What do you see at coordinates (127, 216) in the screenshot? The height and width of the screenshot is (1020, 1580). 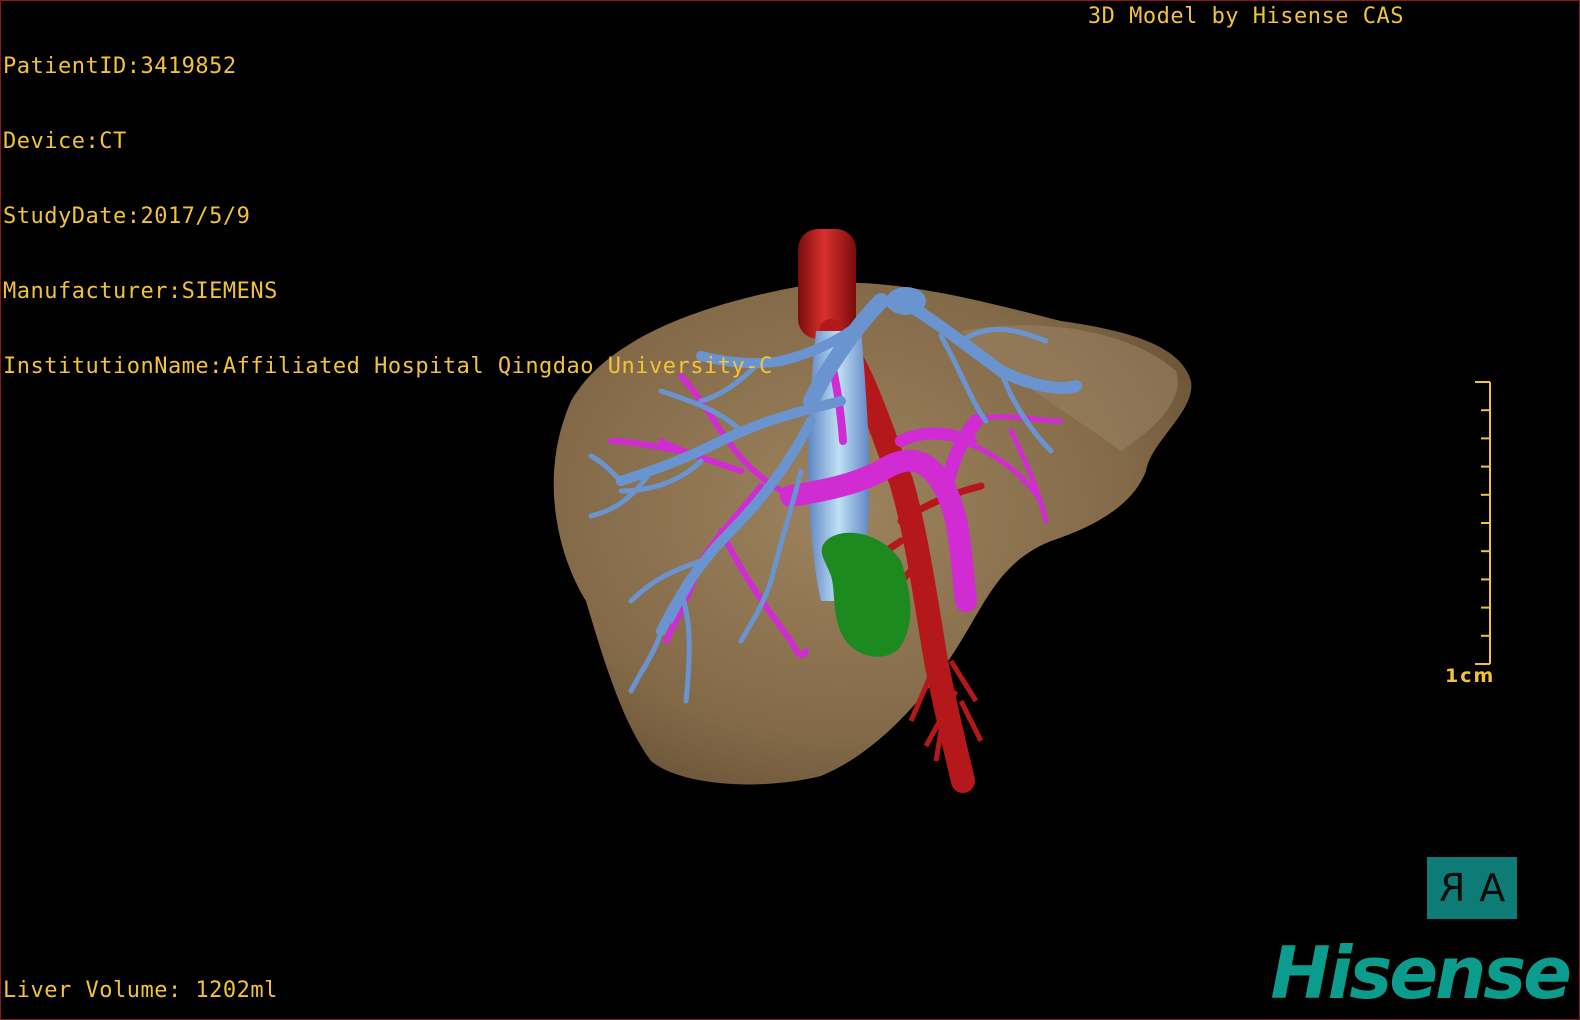 I see `study-date-text: StudyDate:2017/5/9` at bounding box center [127, 216].